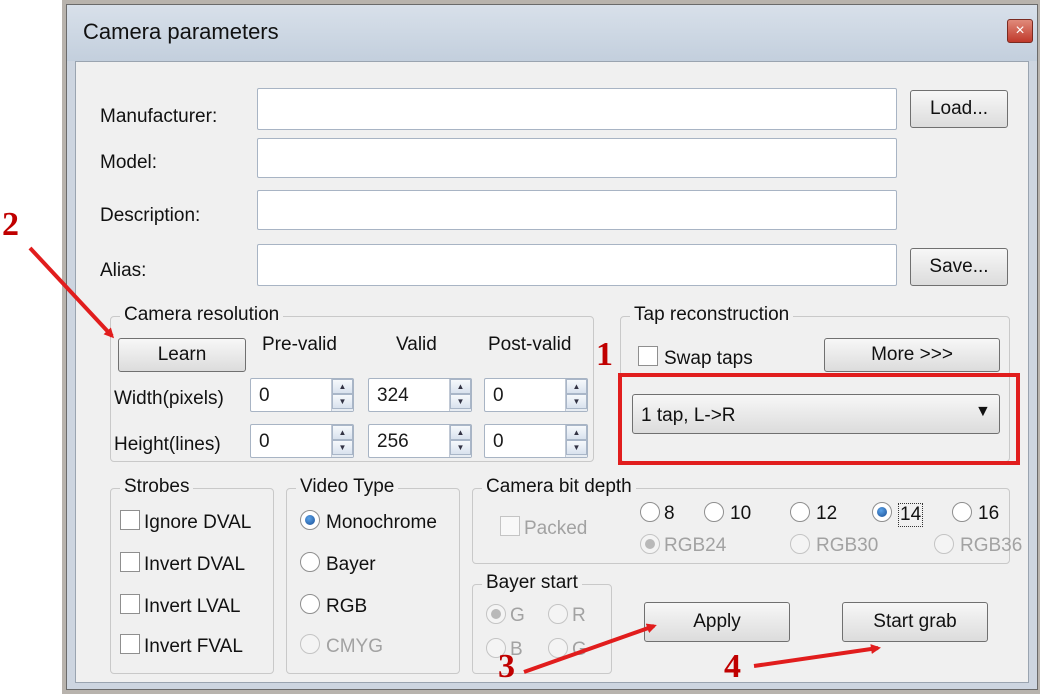 Image resolution: width=1042 pixels, height=694 pixels. What do you see at coordinates (506, 666) in the screenshot?
I see `annotation-3: 3` at bounding box center [506, 666].